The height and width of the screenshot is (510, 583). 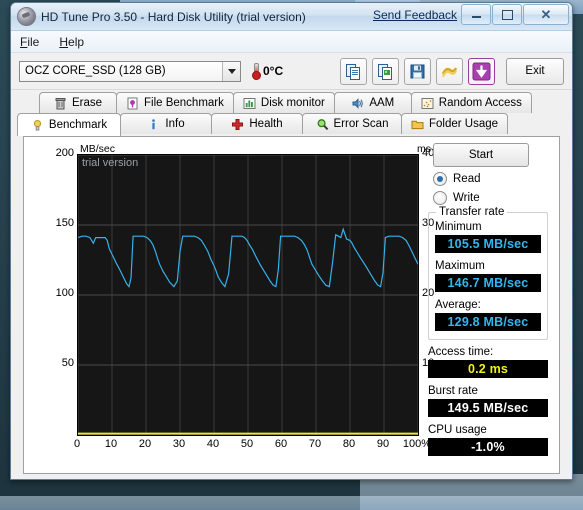 What do you see at coordinates (292, 103) in the screenshot?
I see `tab-disk-monitor-label: Disk monitor` at bounding box center [292, 103].